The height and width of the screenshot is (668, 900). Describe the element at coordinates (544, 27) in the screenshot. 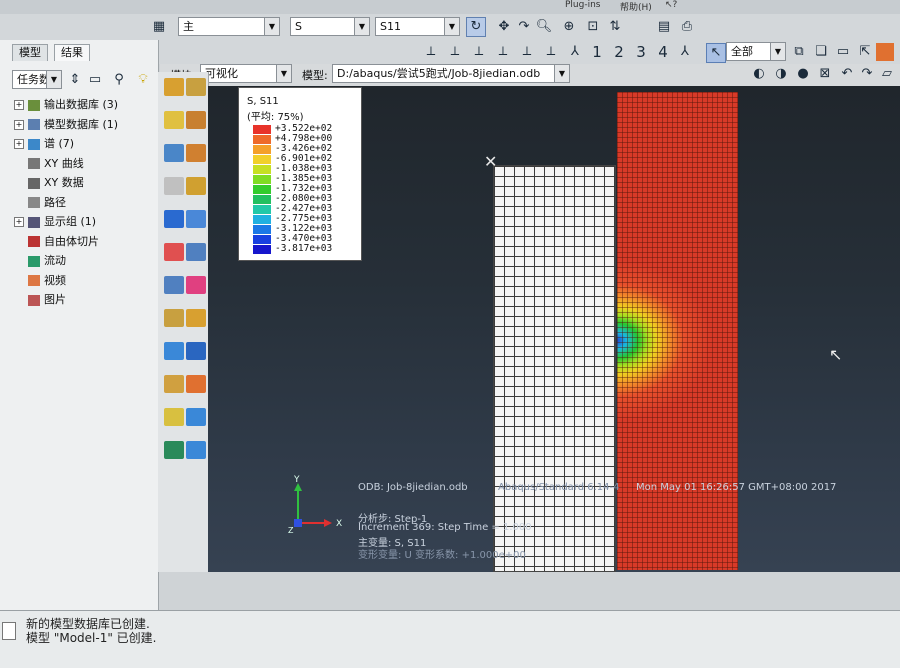

I see `zoom-icon: 🔍︎` at that location.